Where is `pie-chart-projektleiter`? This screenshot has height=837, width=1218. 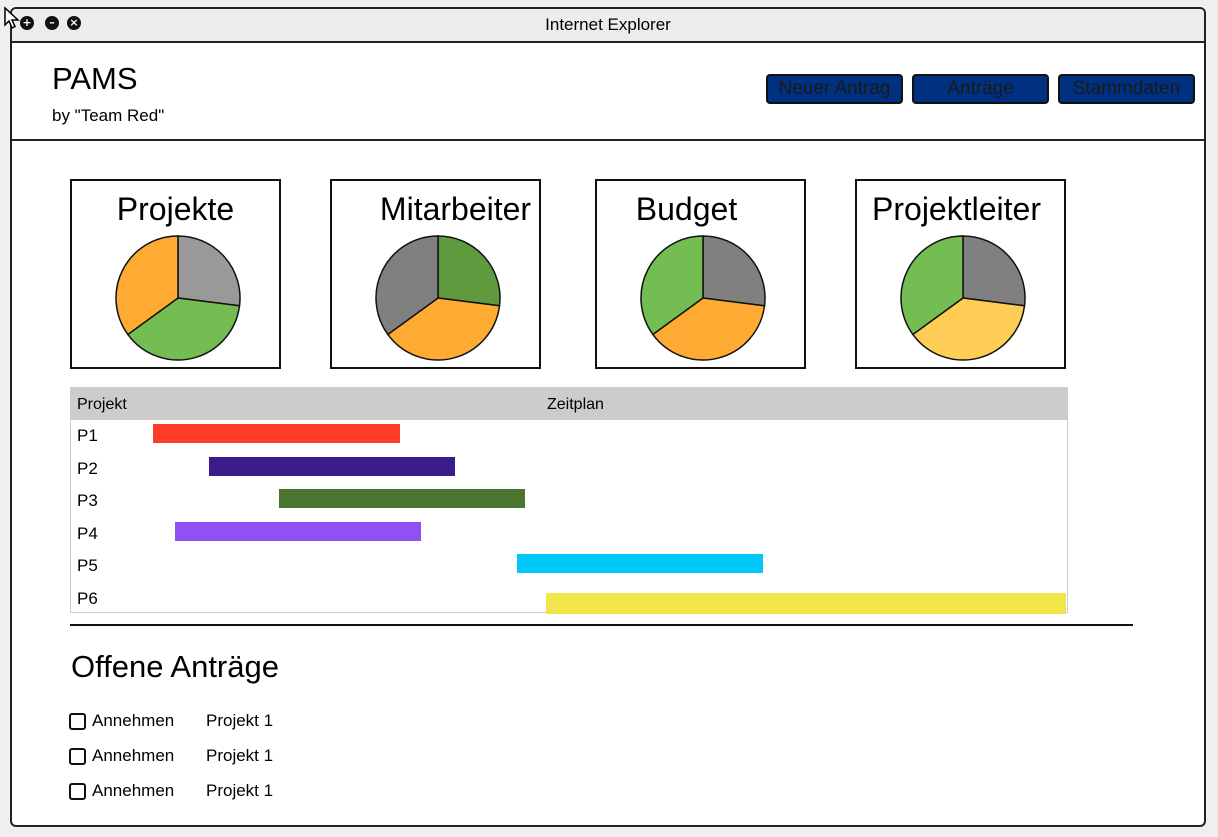 pie-chart-projektleiter is located at coordinates (963, 298).